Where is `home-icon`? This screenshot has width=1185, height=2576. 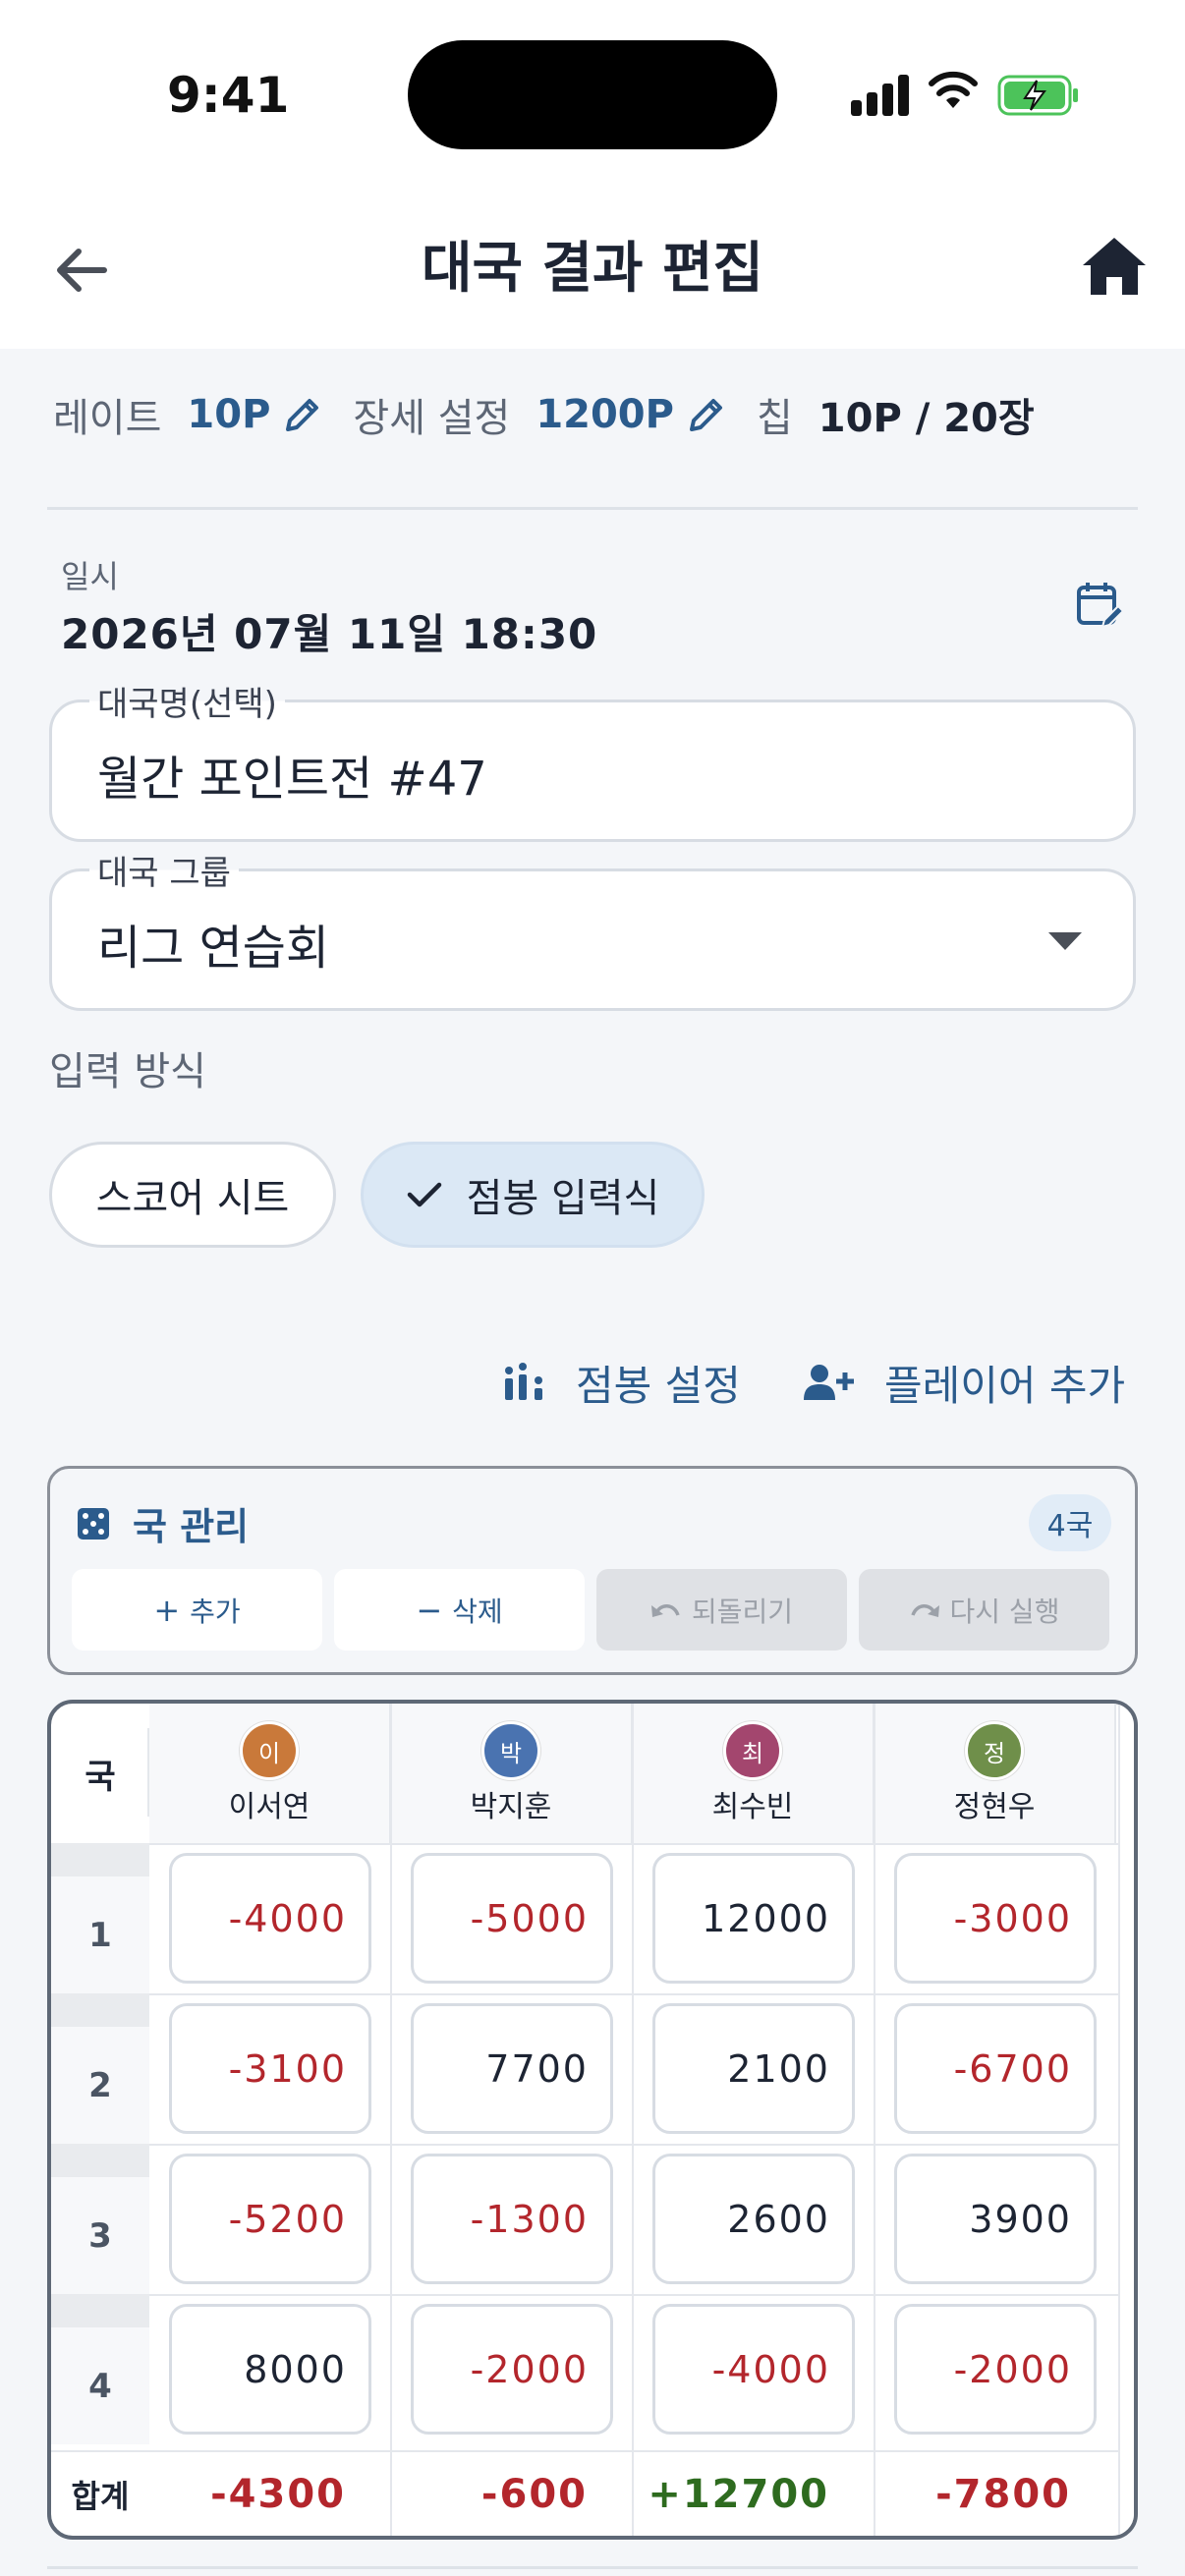 home-icon is located at coordinates (1115, 266).